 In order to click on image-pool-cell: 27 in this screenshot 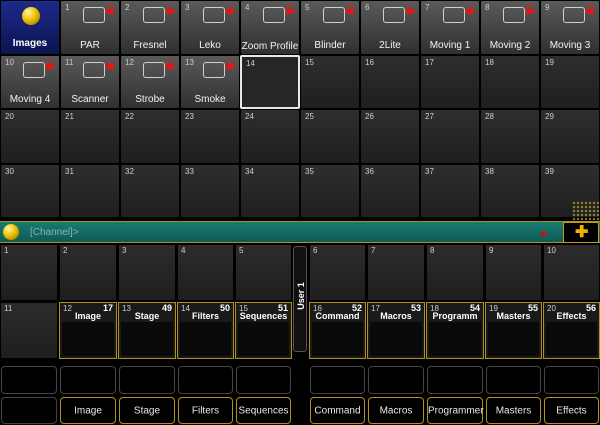, I will do `click(450, 136)`.